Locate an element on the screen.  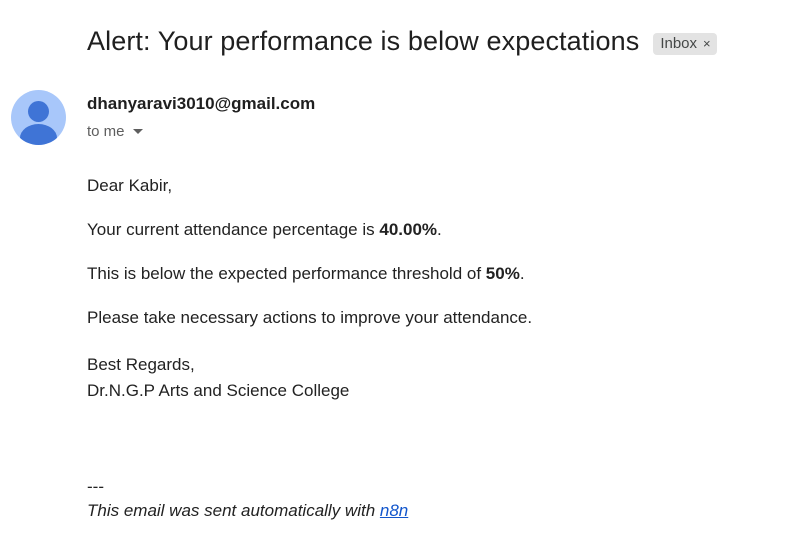
footer-note-text: This email was sent automatically with is located at coordinates (233, 510).